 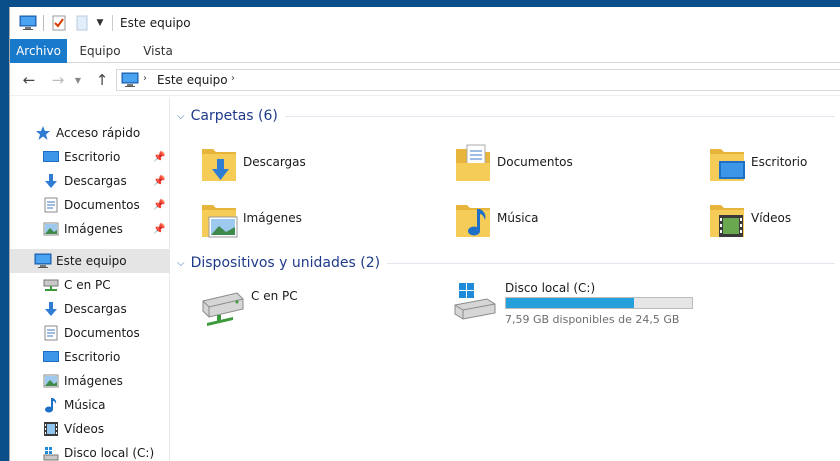 What do you see at coordinates (570, 303) in the screenshot?
I see `drive-usage-fill` at bounding box center [570, 303].